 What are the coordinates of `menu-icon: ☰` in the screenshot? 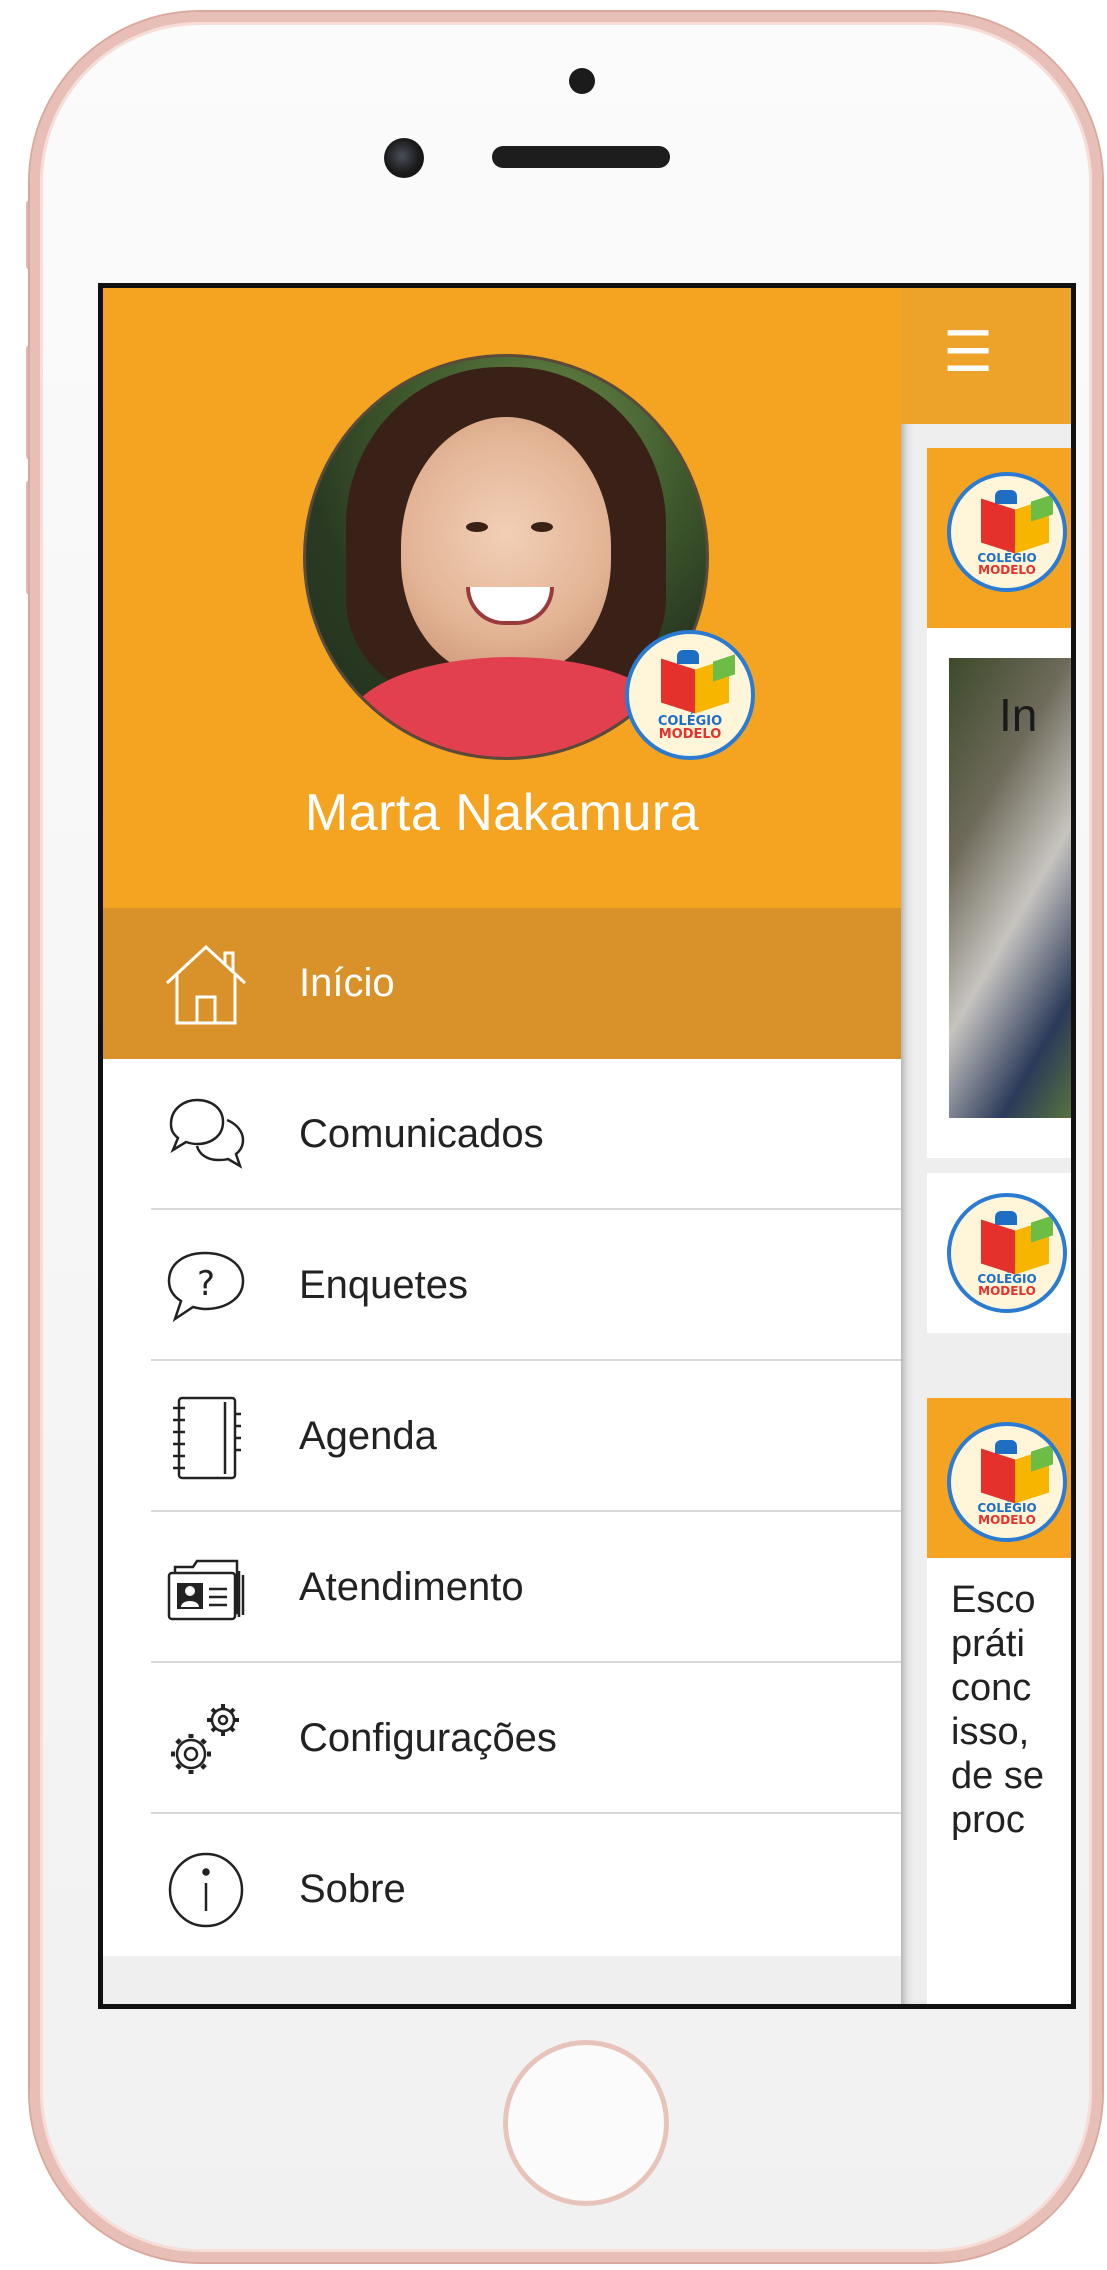 It's located at (968, 352).